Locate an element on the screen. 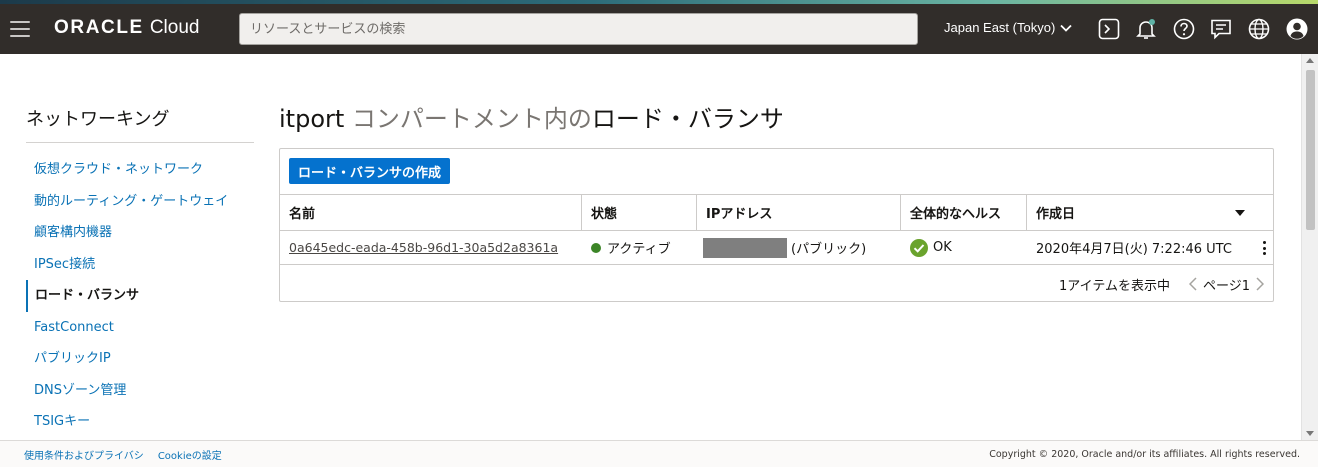 Image resolution: width=1318 pixels, height=467 pixels. lb-ip-cell: (パブリック) is located at coordinates (799, 247).